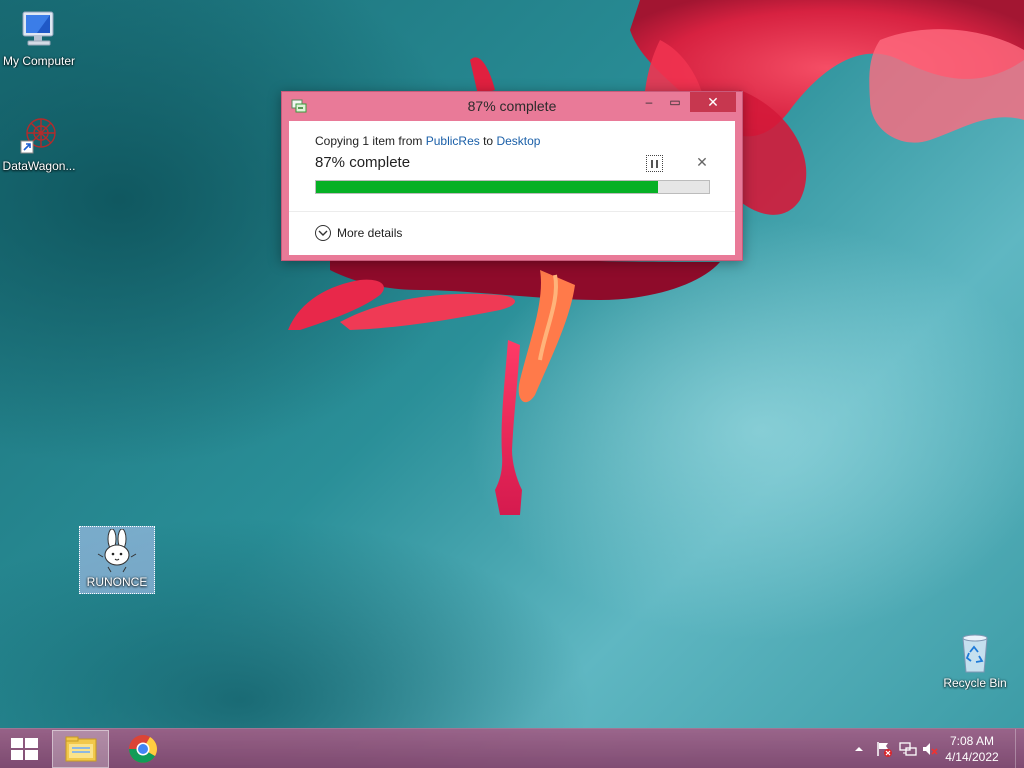  I want to click on source-folder-link: PublicRes, so click(453, 141).